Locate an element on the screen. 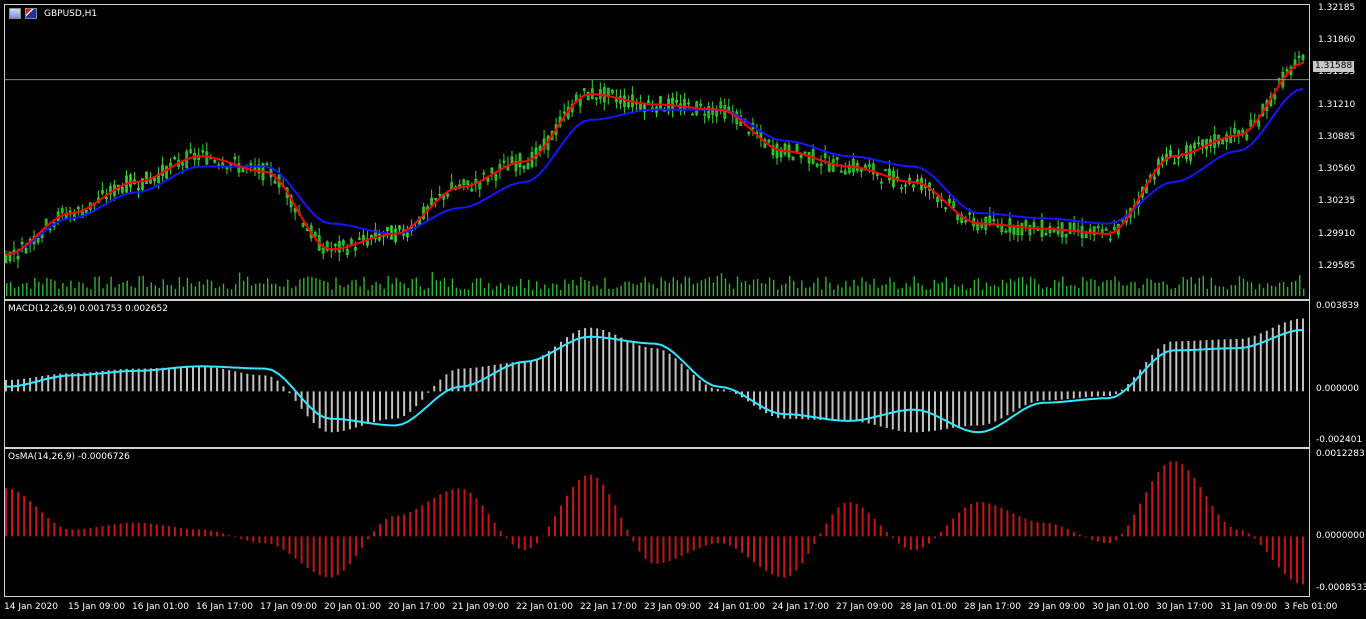 This screenshot has width=1366, height=619. chart-window-icon is located at coordinates (15, 13).